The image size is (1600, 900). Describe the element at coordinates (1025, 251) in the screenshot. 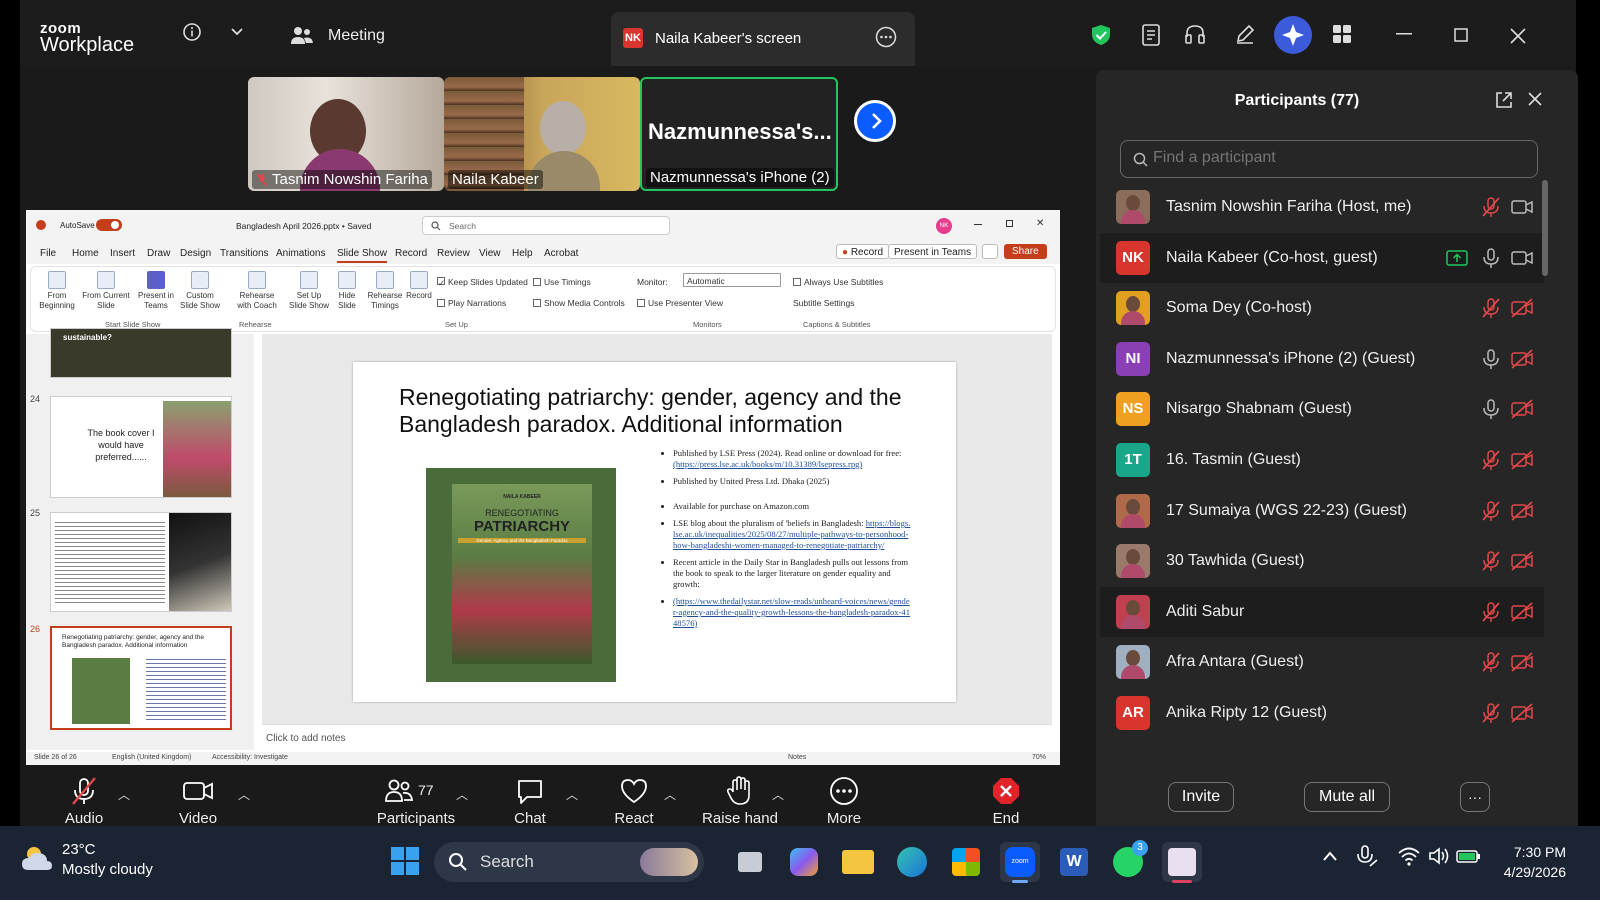

I see `share-button: Share` at that location.